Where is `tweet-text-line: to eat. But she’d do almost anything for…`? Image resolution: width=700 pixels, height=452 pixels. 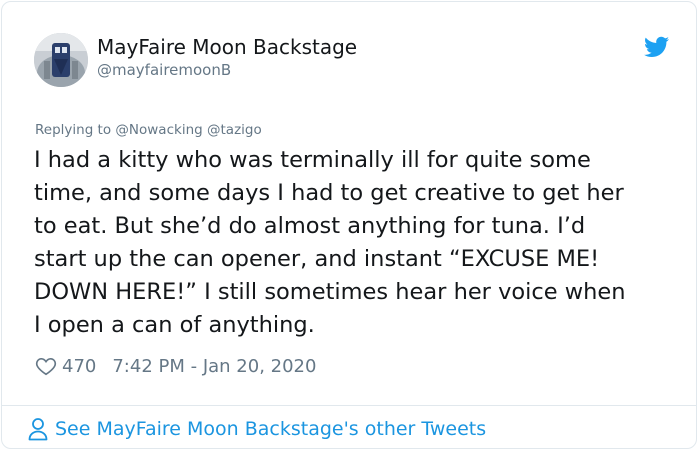 tweet-text-line: to eat. But she’d do almost anything for… is located at coordinates (310, 226).